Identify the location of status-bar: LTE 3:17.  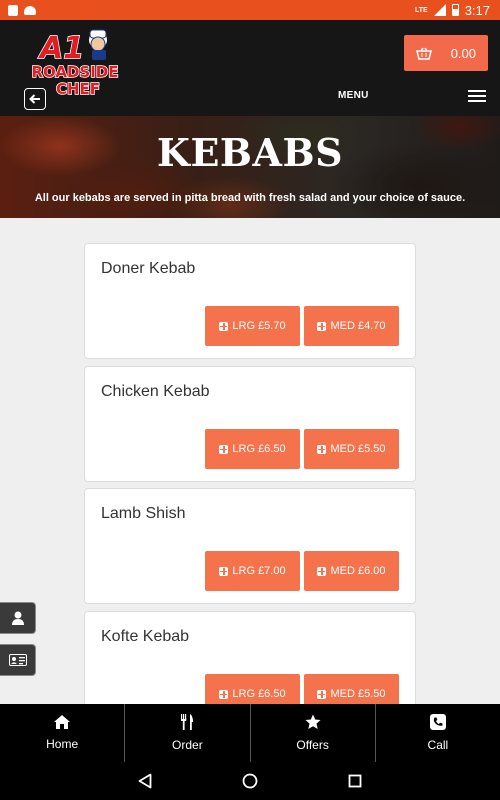
(250, 10).